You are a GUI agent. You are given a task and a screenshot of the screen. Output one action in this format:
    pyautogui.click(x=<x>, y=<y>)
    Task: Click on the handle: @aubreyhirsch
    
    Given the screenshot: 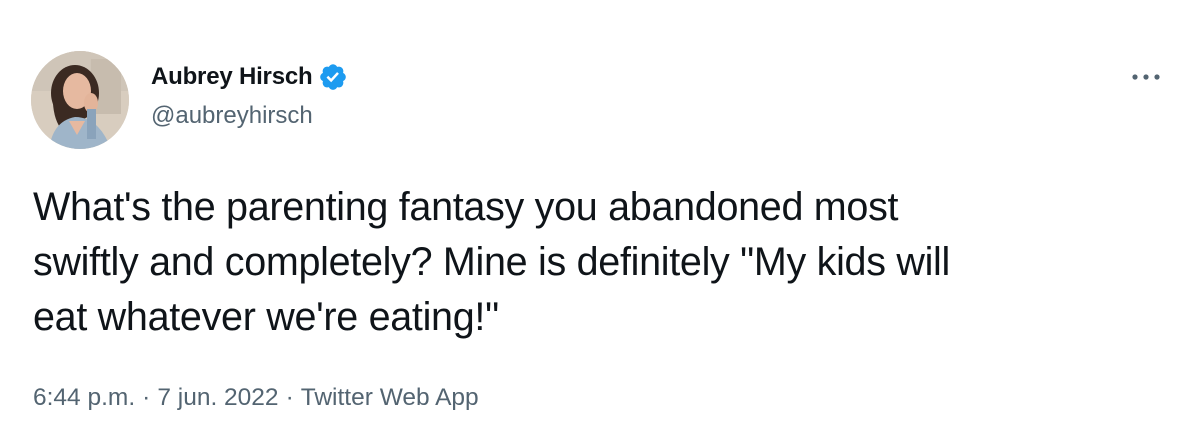 What is the action you would take?
    pyautogui.click(x=249, y=116)
    